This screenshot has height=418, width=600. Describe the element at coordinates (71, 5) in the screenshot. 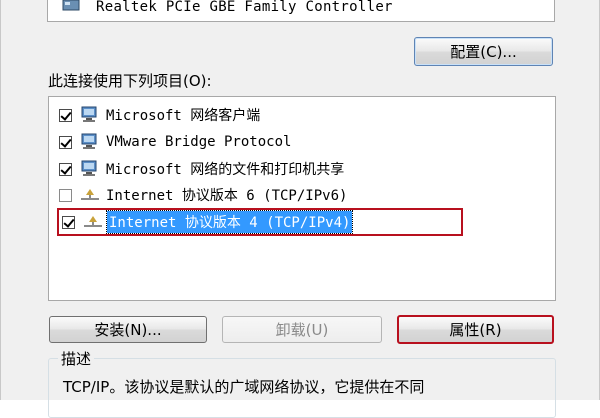

I see `network-adapter-icon` at that location.